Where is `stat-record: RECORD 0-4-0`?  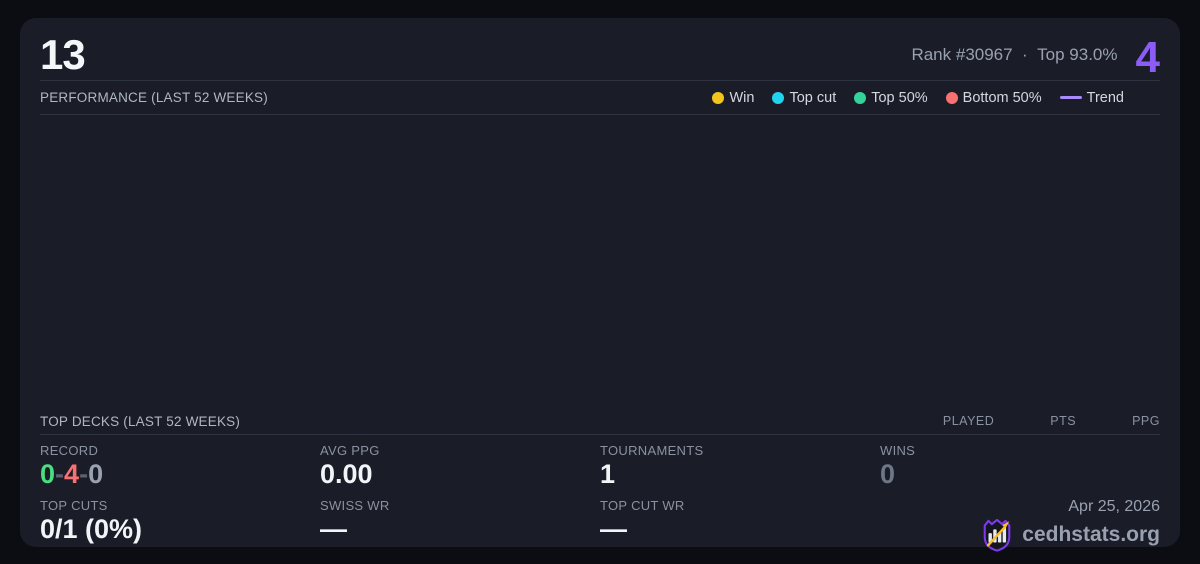 stat-record: RECORD 0-4-0 is located at coordinates (180, 469).